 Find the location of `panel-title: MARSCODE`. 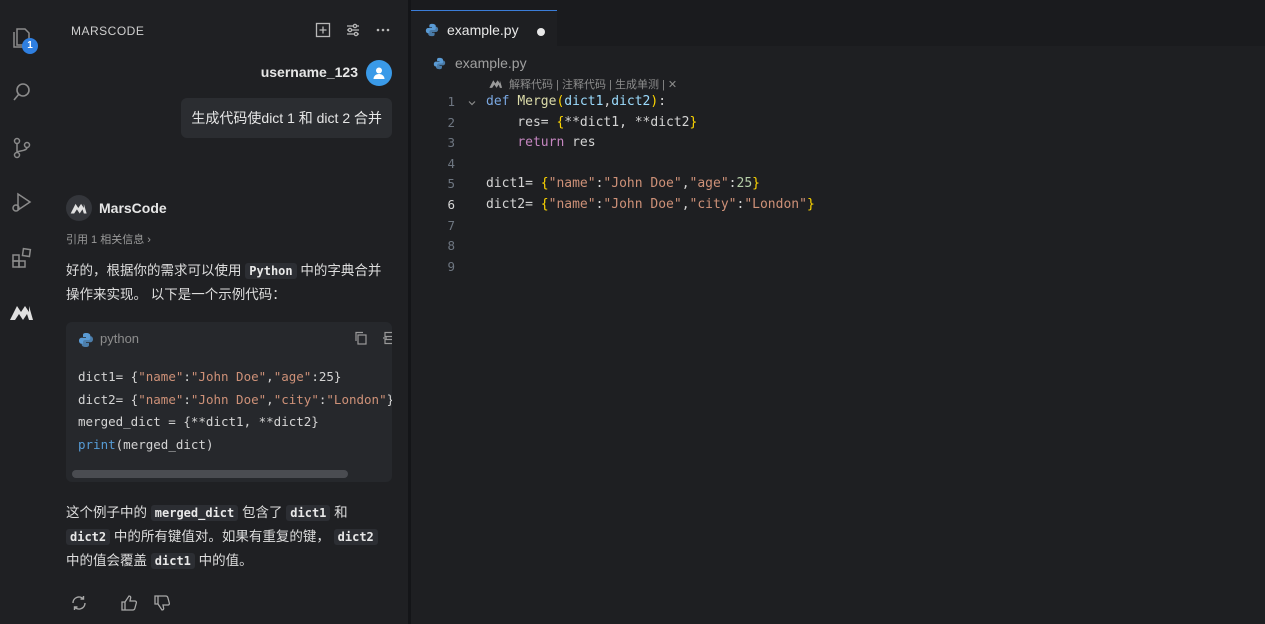

panel-title: MARSCODE is located at coordinates (108, 31).